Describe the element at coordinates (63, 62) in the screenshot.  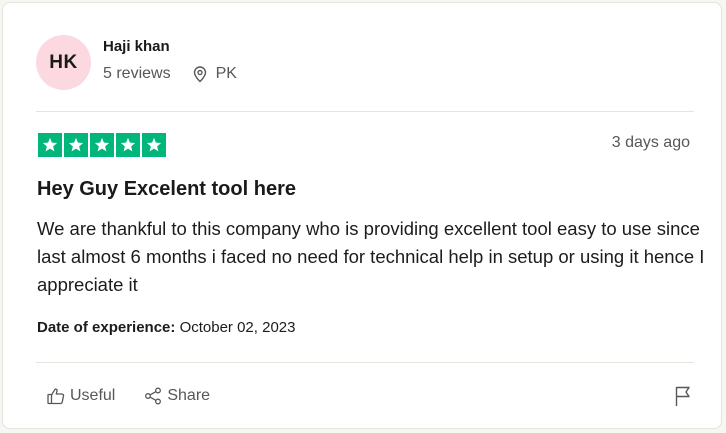
I see `avatar: HK` at that location.